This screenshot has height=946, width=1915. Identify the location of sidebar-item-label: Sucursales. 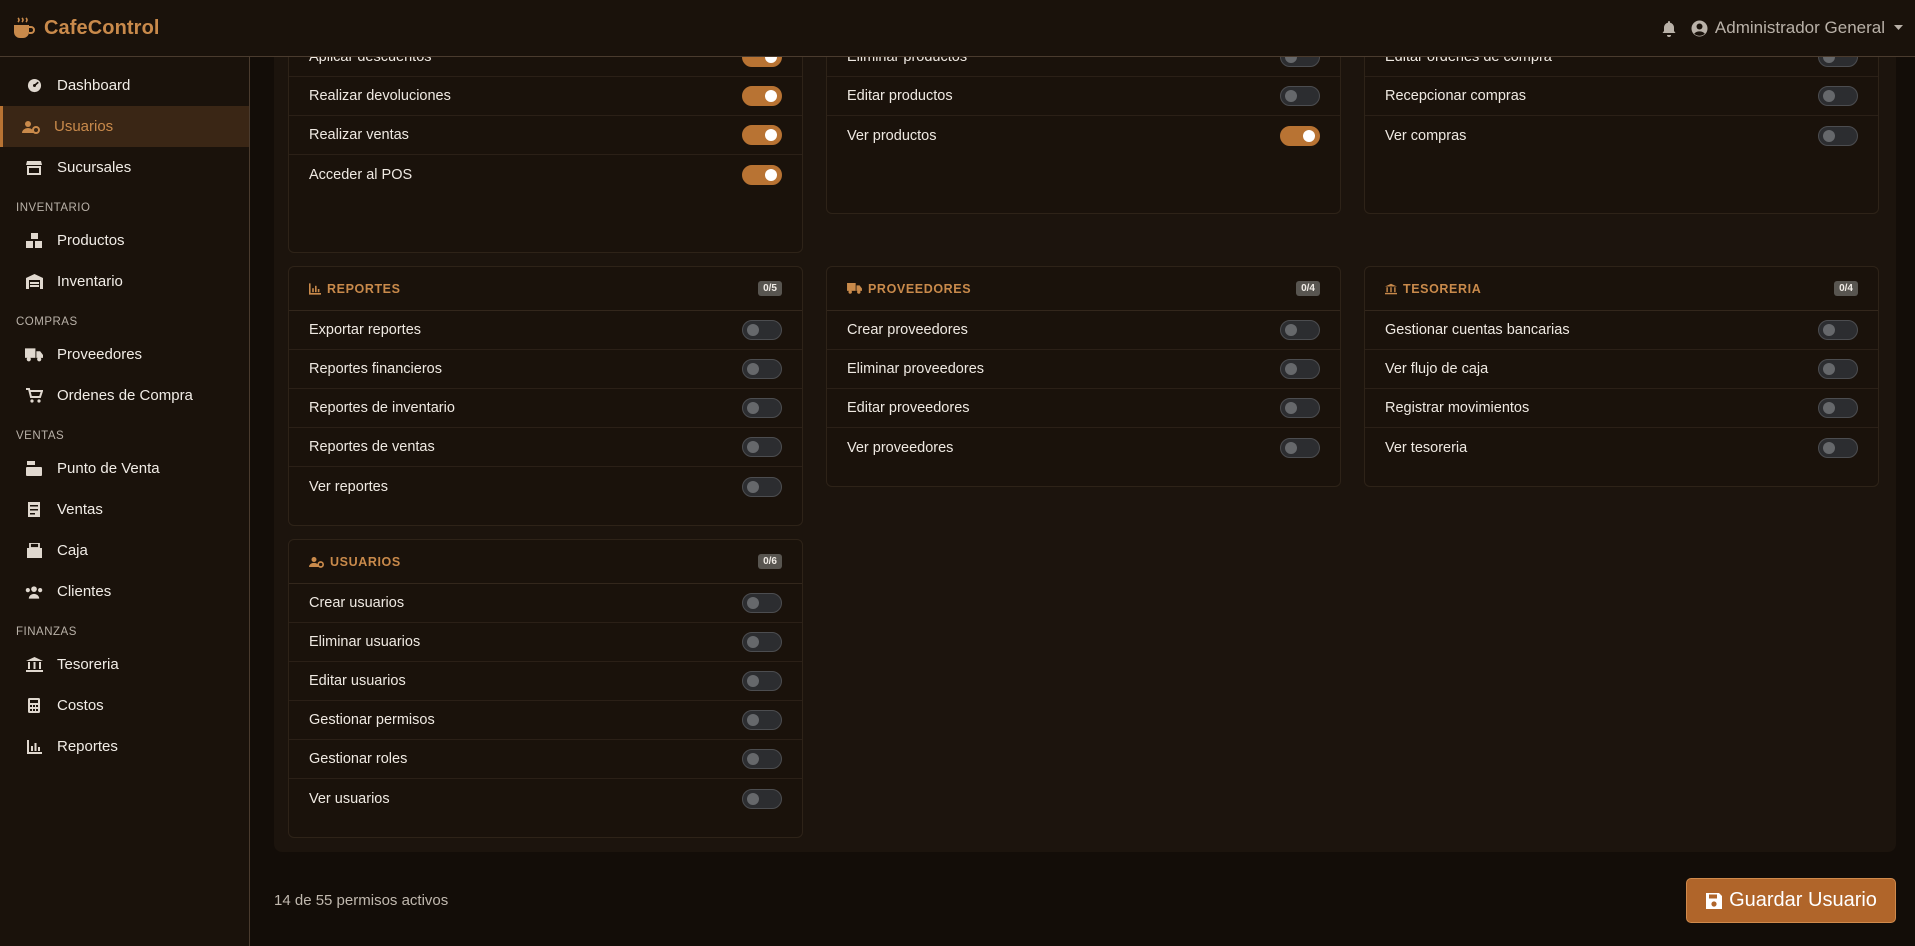
(94, 167).